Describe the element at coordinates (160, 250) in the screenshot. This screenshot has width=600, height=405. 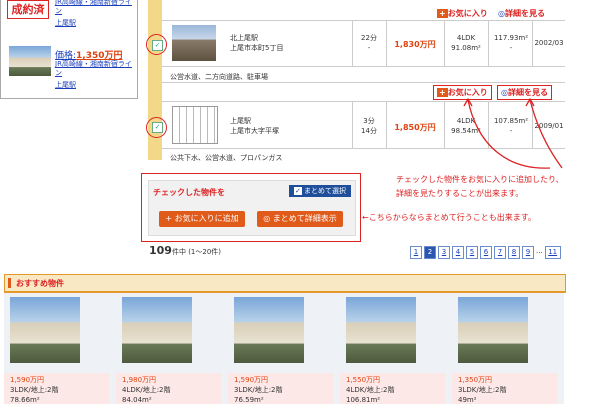
I see `count-number: 109` at that location.